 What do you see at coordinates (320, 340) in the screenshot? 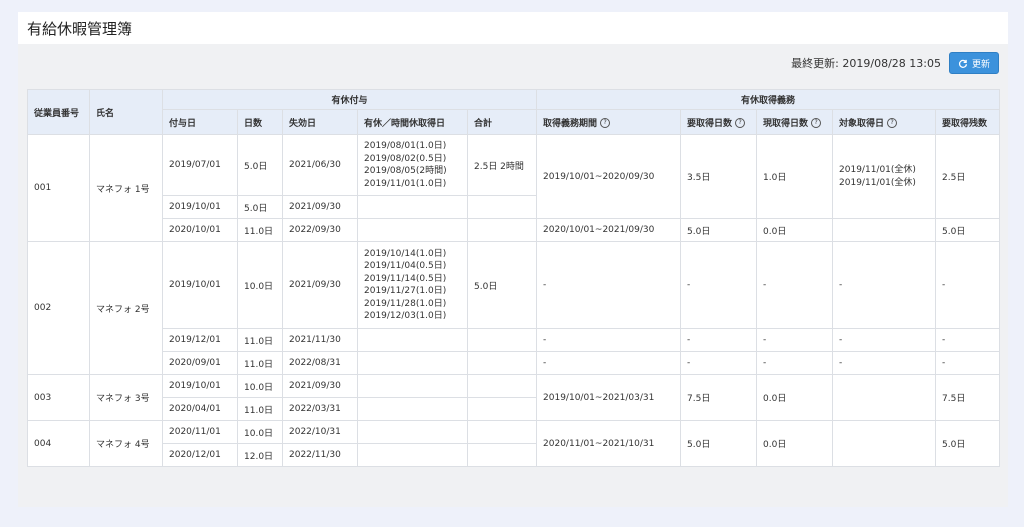
I see `expiry-cell: 2021/11/30` at bounding box center [320, 340].